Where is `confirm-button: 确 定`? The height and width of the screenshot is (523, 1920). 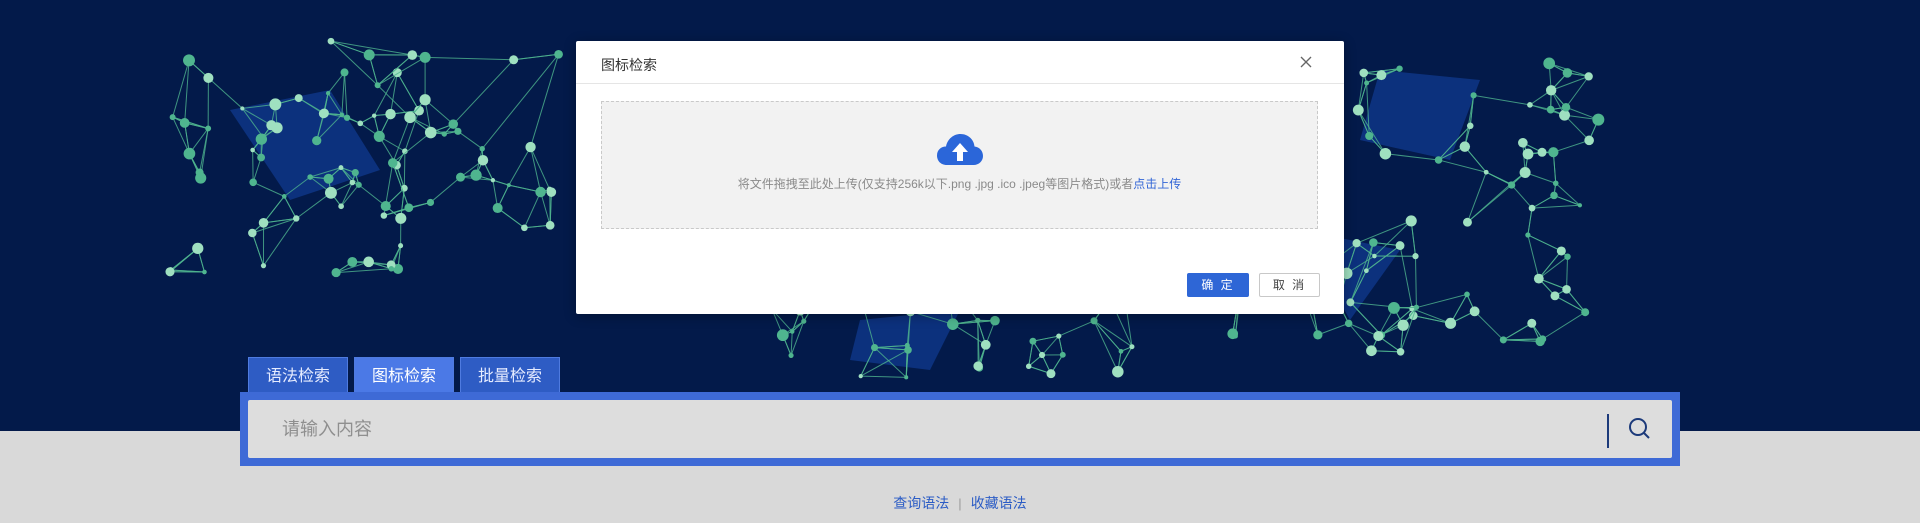
confirm-button: 确 定 is located at coordinates (1218, 285).